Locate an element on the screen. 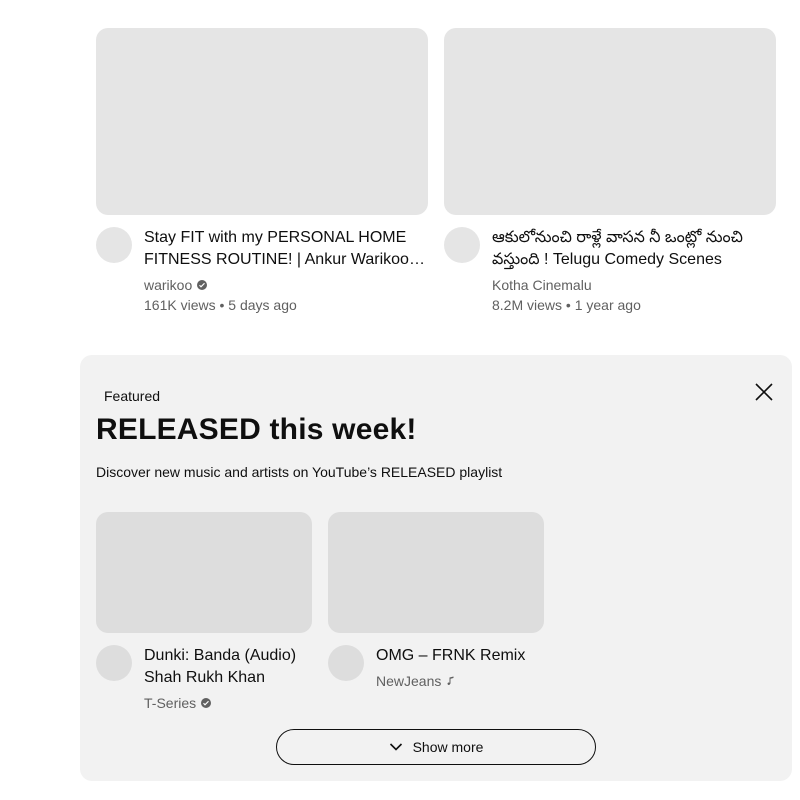 This screenshot has width=800, height=800. video-stats: 8.2M views • 1 year ago is located at coordinates (566, 305).